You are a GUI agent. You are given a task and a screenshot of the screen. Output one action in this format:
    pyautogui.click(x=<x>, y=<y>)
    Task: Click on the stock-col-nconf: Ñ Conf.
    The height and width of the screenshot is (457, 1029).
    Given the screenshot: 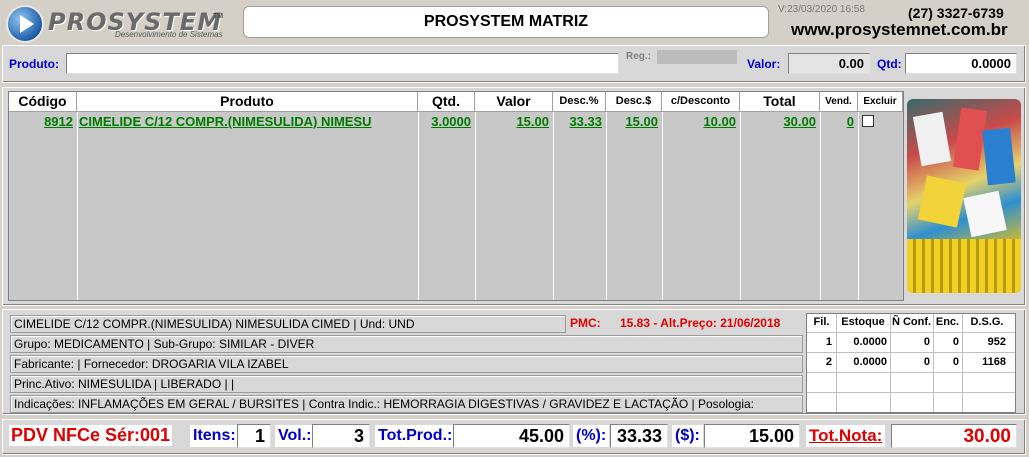 What is the action you would take?
    pyautogui.click(x=911, y=322)
    